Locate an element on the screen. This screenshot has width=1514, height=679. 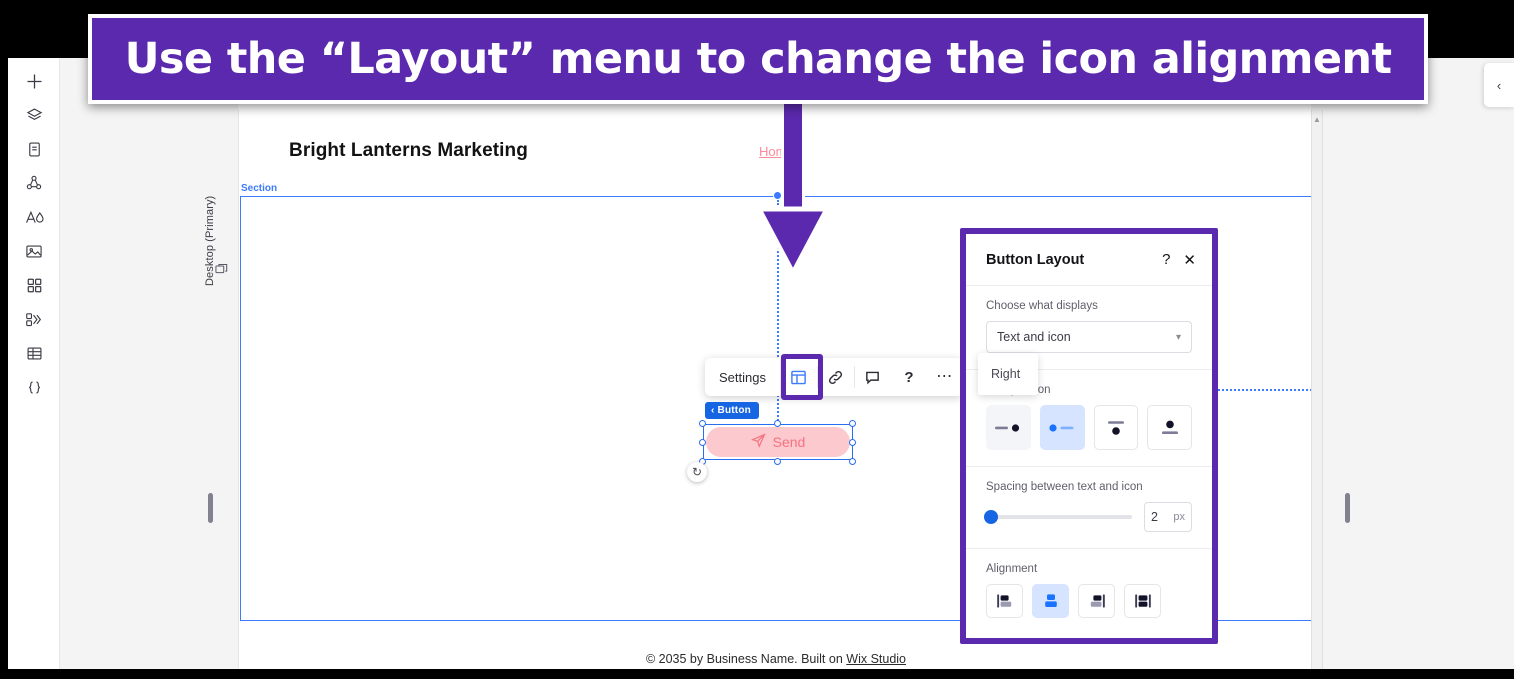
display-mode-value: Text and icon is located at coordinates (1034, 337).